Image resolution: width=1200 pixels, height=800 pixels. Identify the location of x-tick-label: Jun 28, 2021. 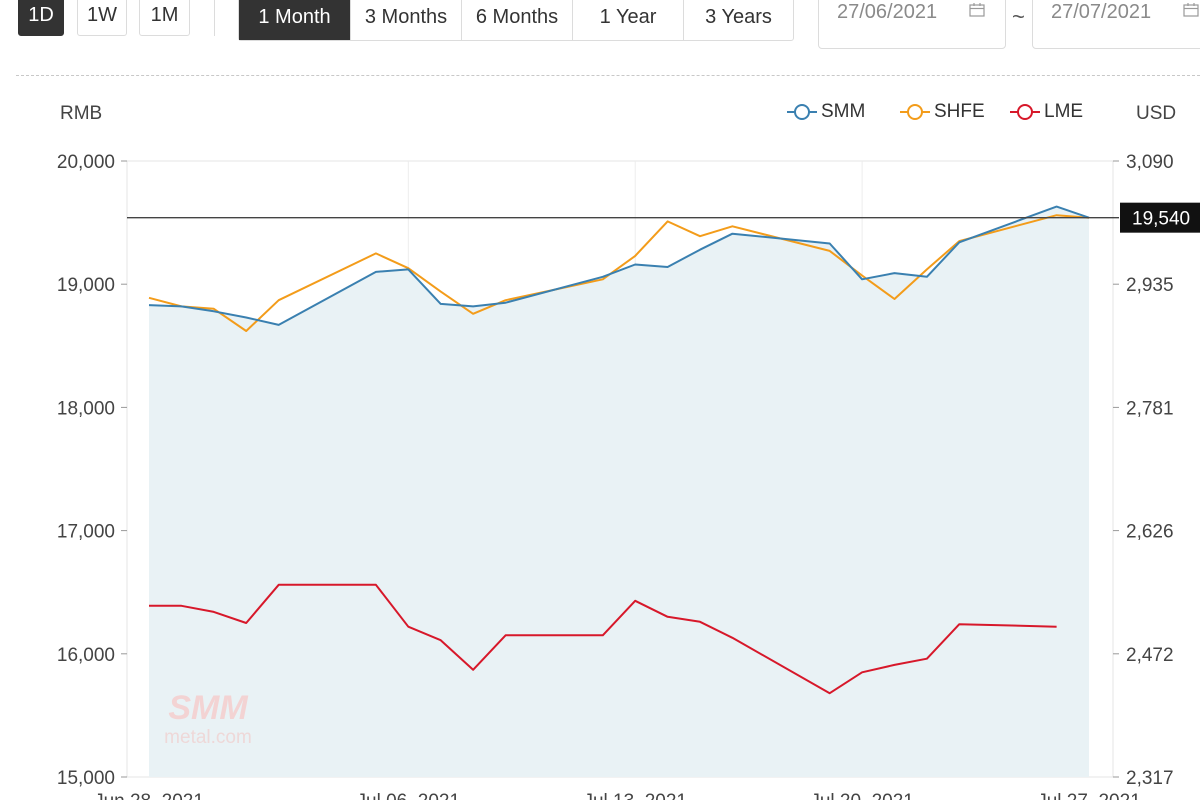
(149, 795).